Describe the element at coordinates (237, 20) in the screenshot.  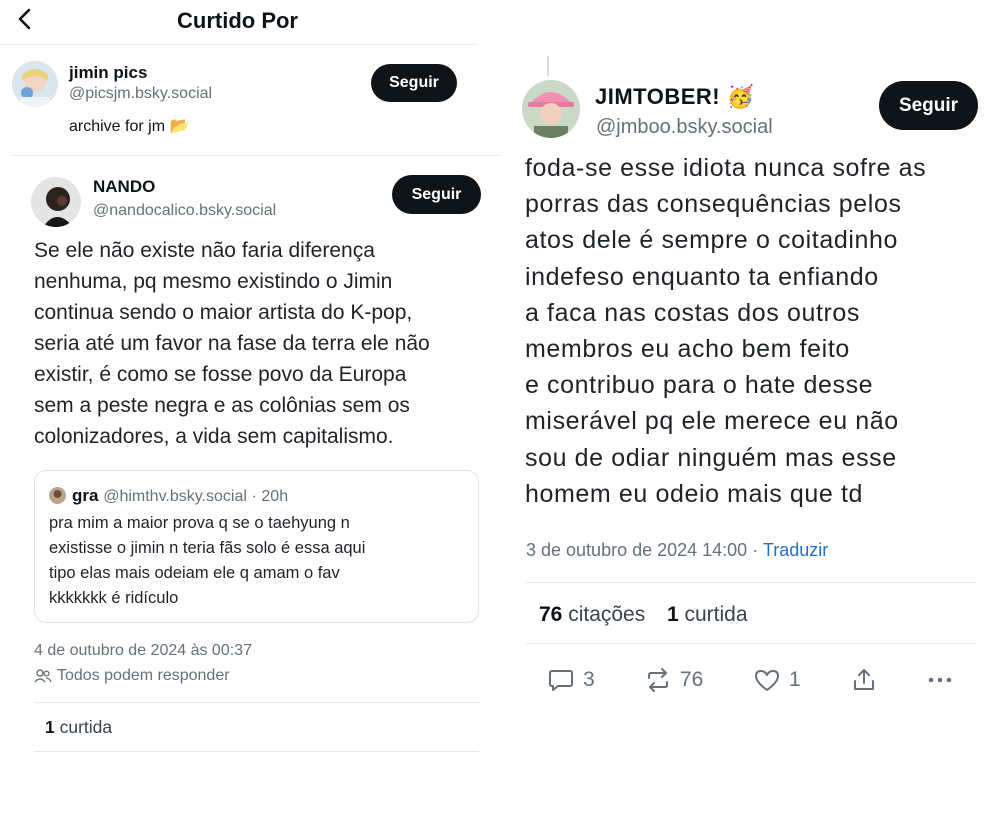
I see `page-title: Curtido Por` at that location.